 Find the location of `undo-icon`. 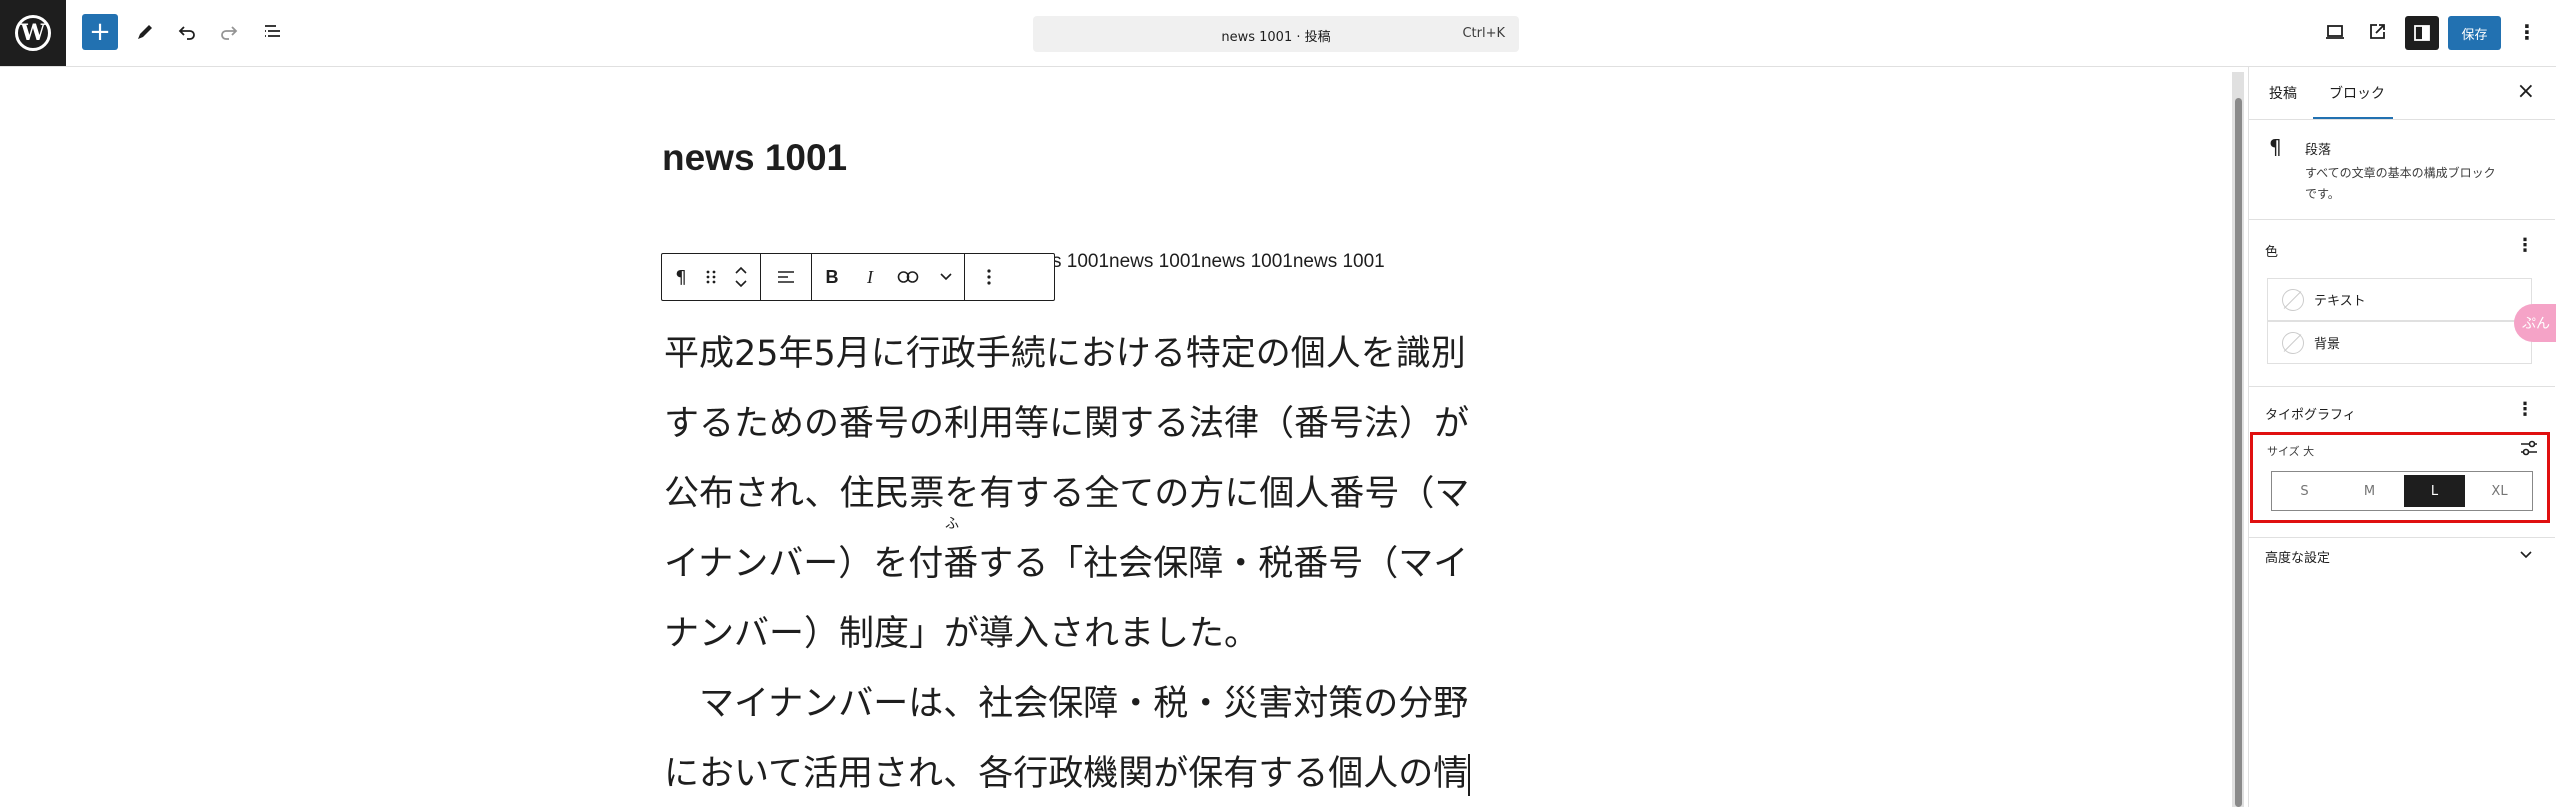

undo-icon is located at coordinates (187, 32).